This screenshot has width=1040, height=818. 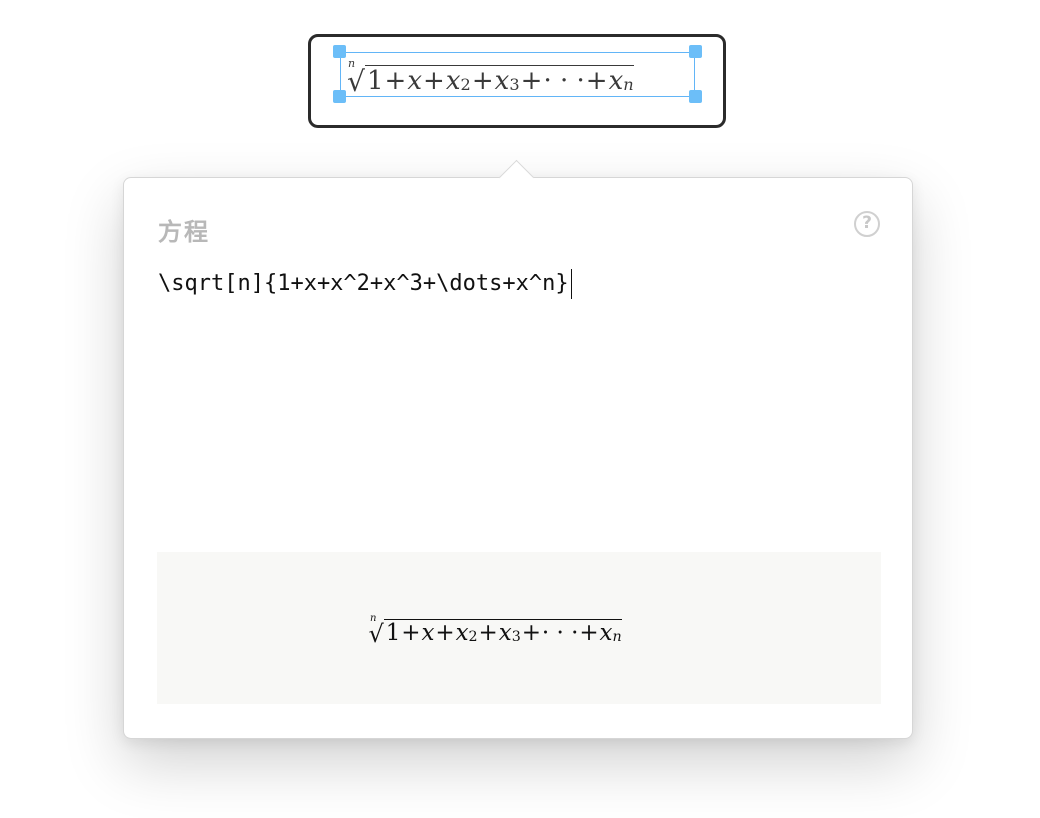 I want to click on resize-handle-top-right, so click(x=695, y=51).